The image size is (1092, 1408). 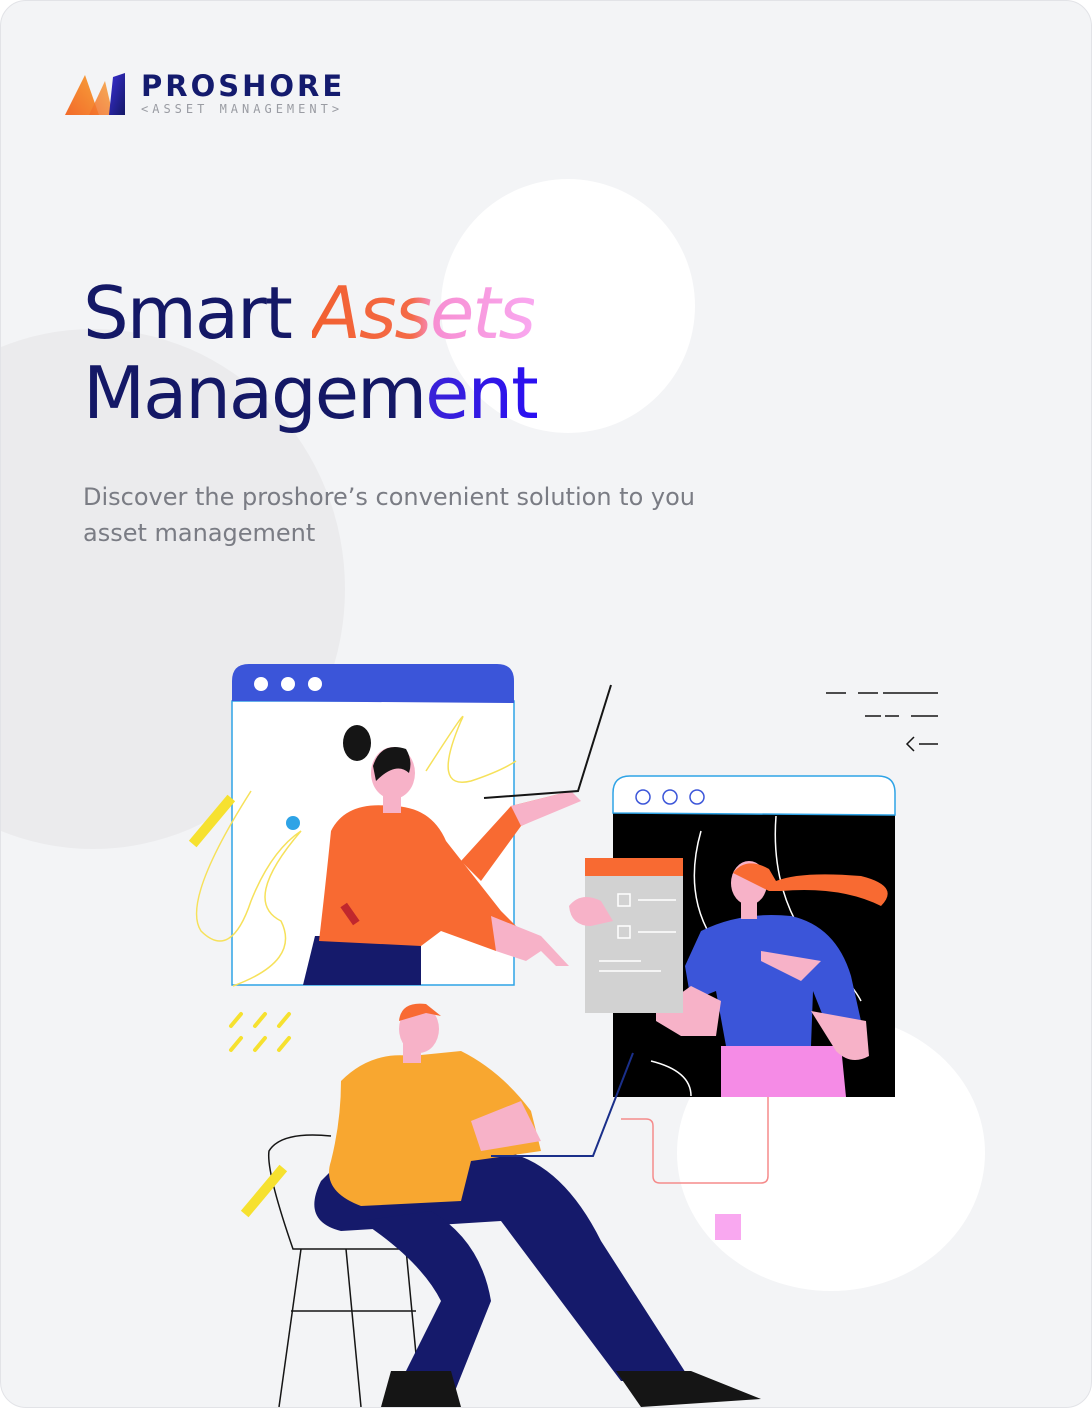 What do you see at coordinates (626, 935) in the screenshot?
I see `document-card` at bounding box center [626, 935].